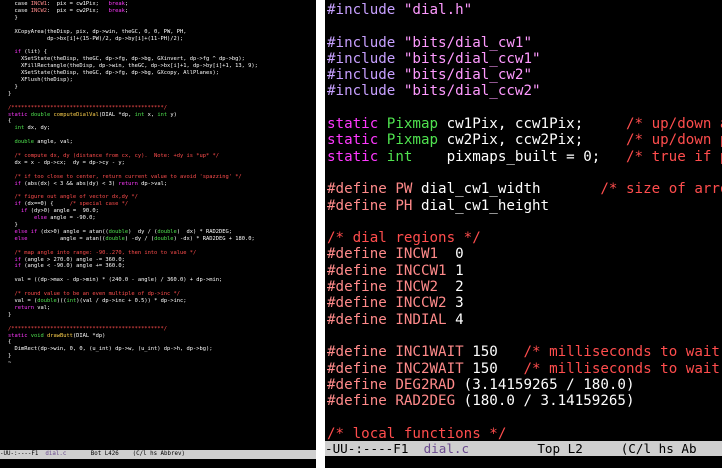  What do you see at coordinates (532, 124) in the screenshot?
I see `code-token: cw1Pix, ccw1Pix;` at bounding box center [532, 124].